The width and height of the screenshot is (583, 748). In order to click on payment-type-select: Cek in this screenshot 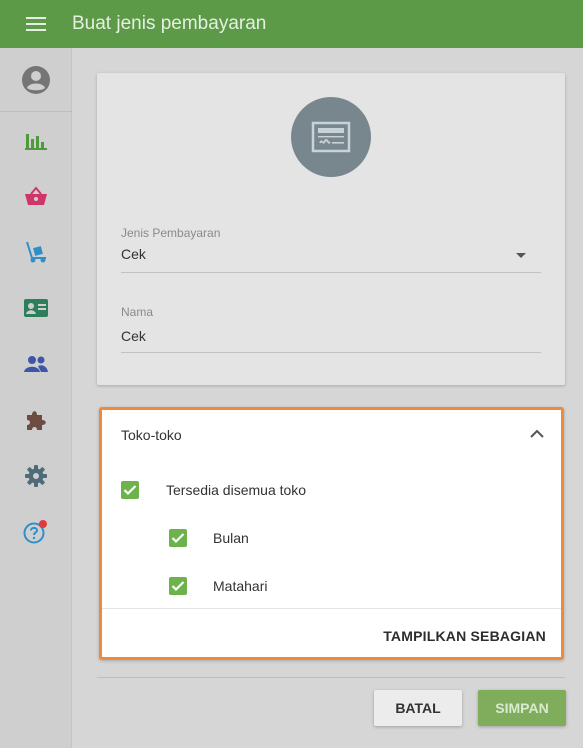, I will do `click(133, 254)`.